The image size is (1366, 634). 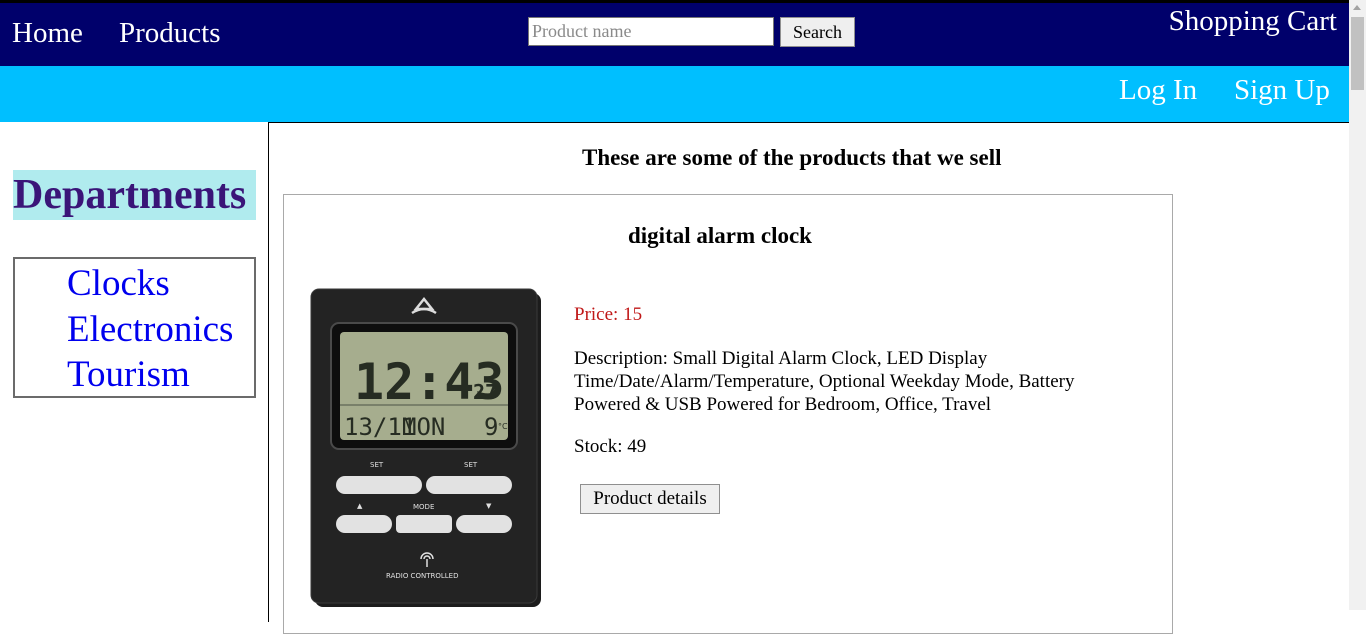 I want to click on svg-text: 27, so click(x=485, y=392).